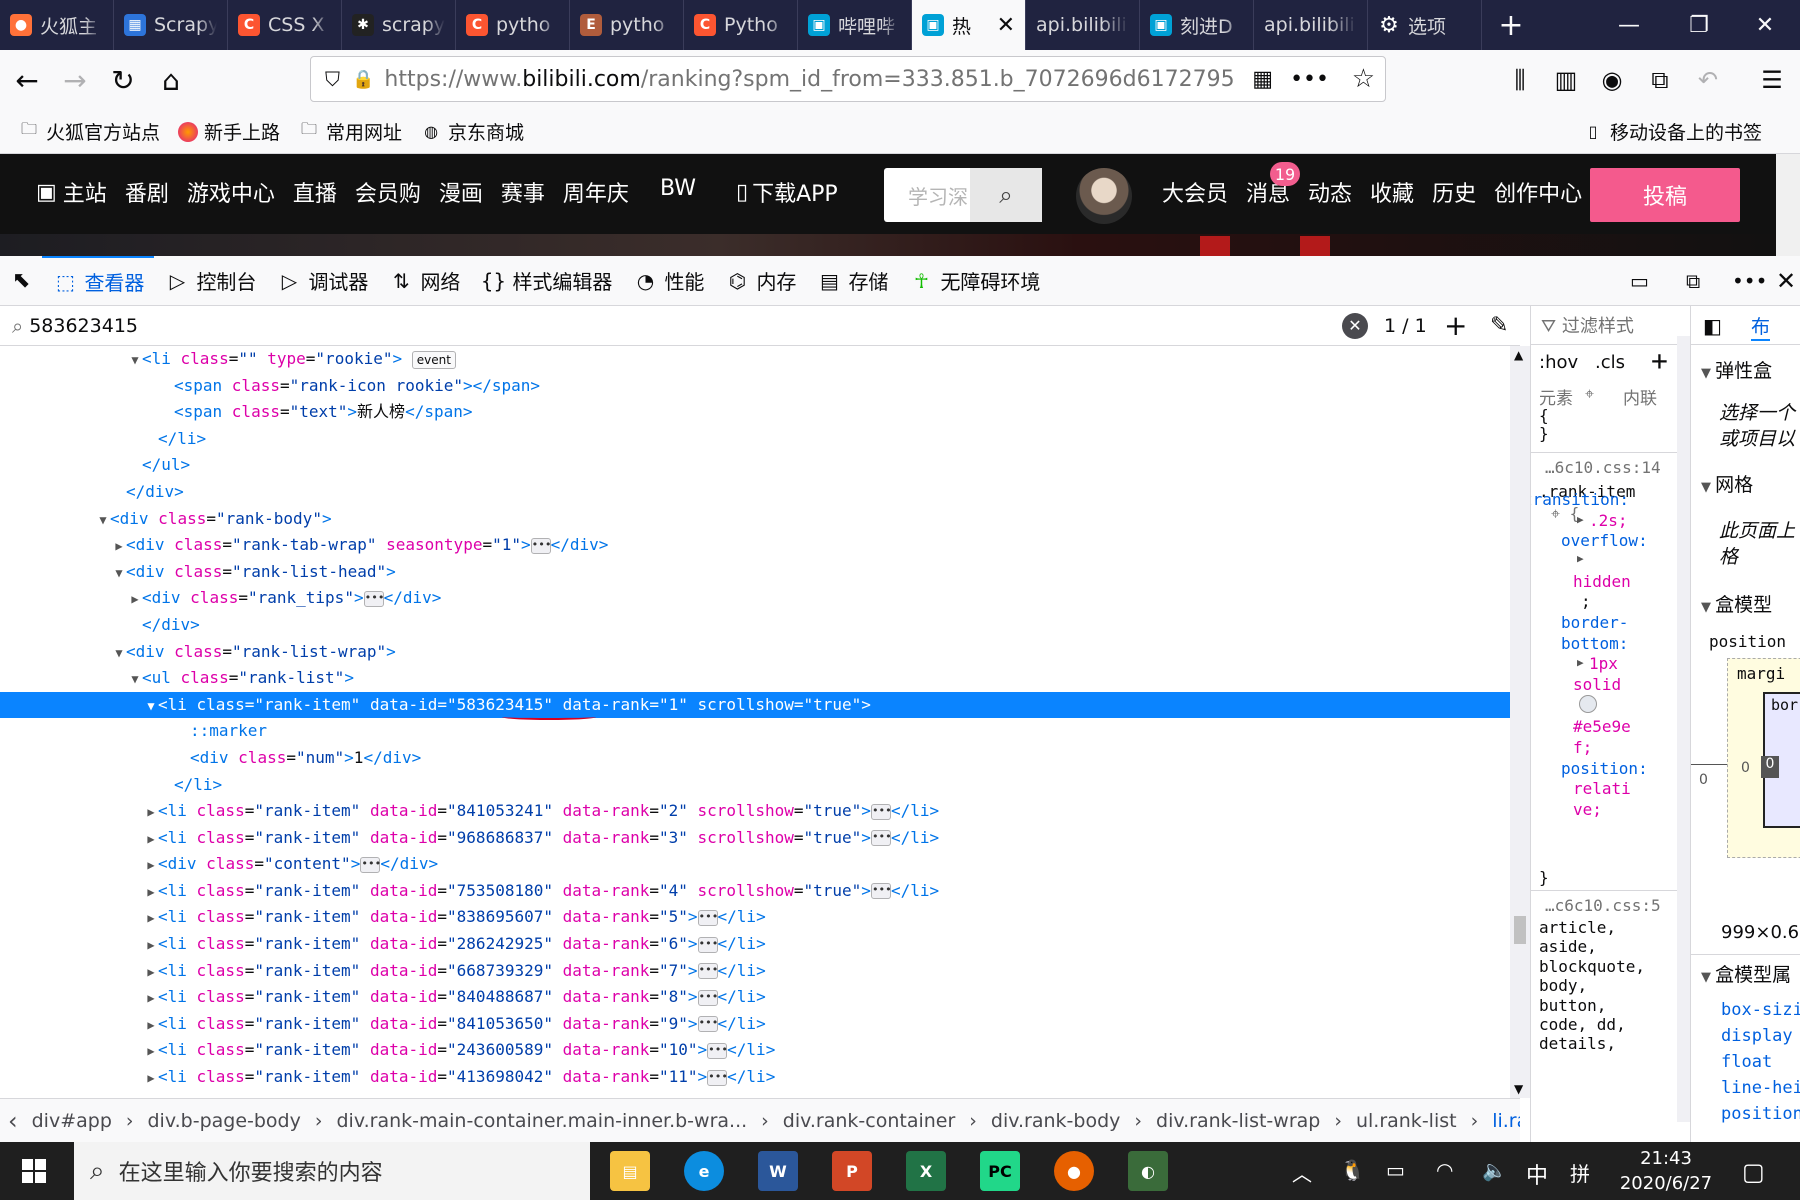 This screenshot has width=1800, height=1200. I want to click on markup-node: </li>, so click(755, 439).